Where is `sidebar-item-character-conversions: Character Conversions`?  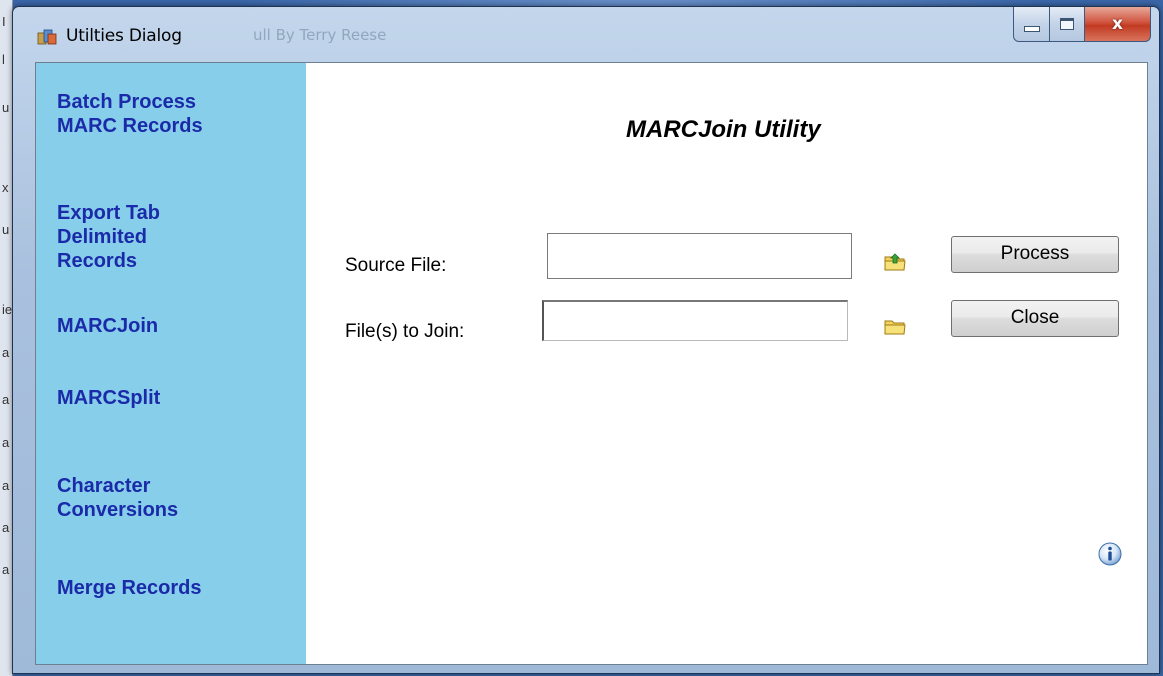
sidebar-item-character-conversions: Character Conversions is located at coordinates (117, 498).